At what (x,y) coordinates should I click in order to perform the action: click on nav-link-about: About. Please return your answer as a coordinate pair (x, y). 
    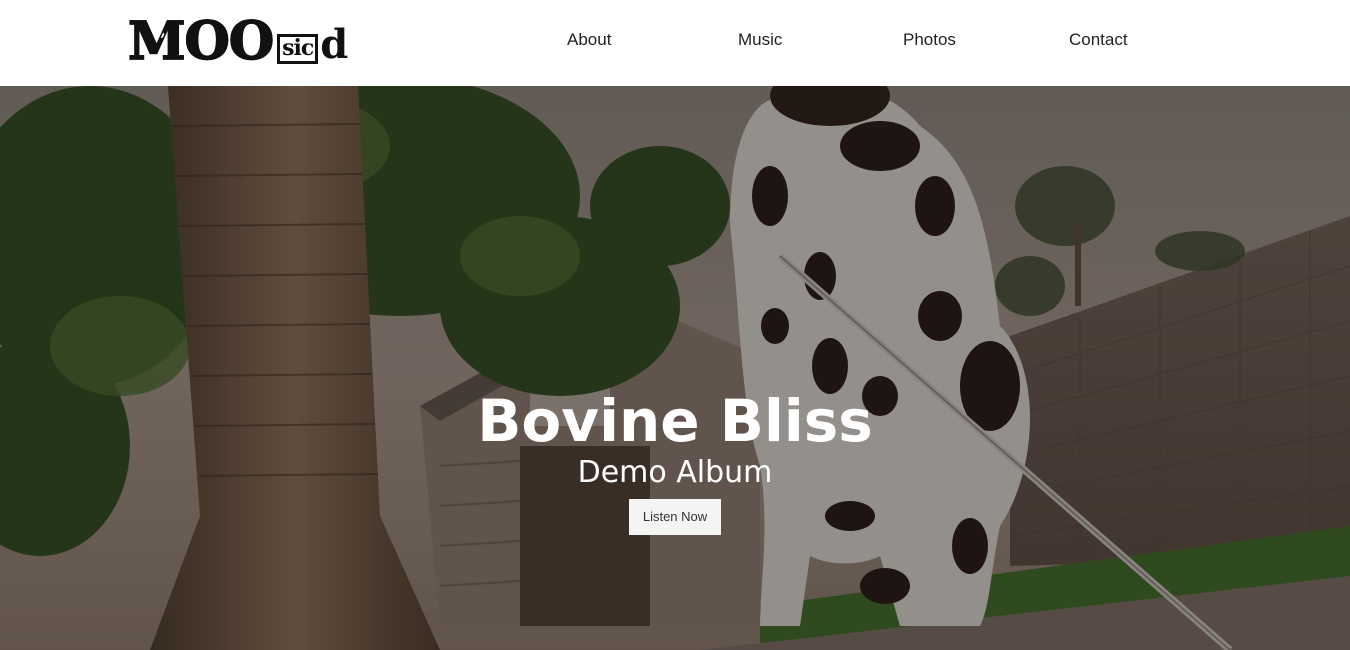
    Looking at the image, I should click on (589, 40).